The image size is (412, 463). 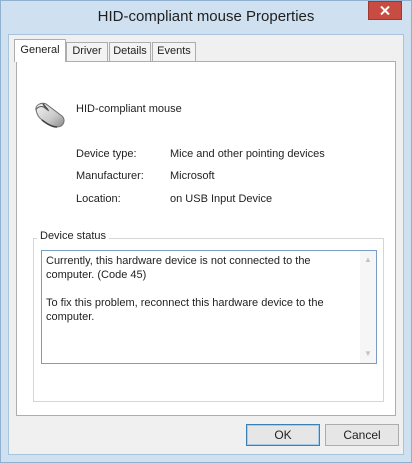 I want to click on close-button, so click(x=385, y=10).